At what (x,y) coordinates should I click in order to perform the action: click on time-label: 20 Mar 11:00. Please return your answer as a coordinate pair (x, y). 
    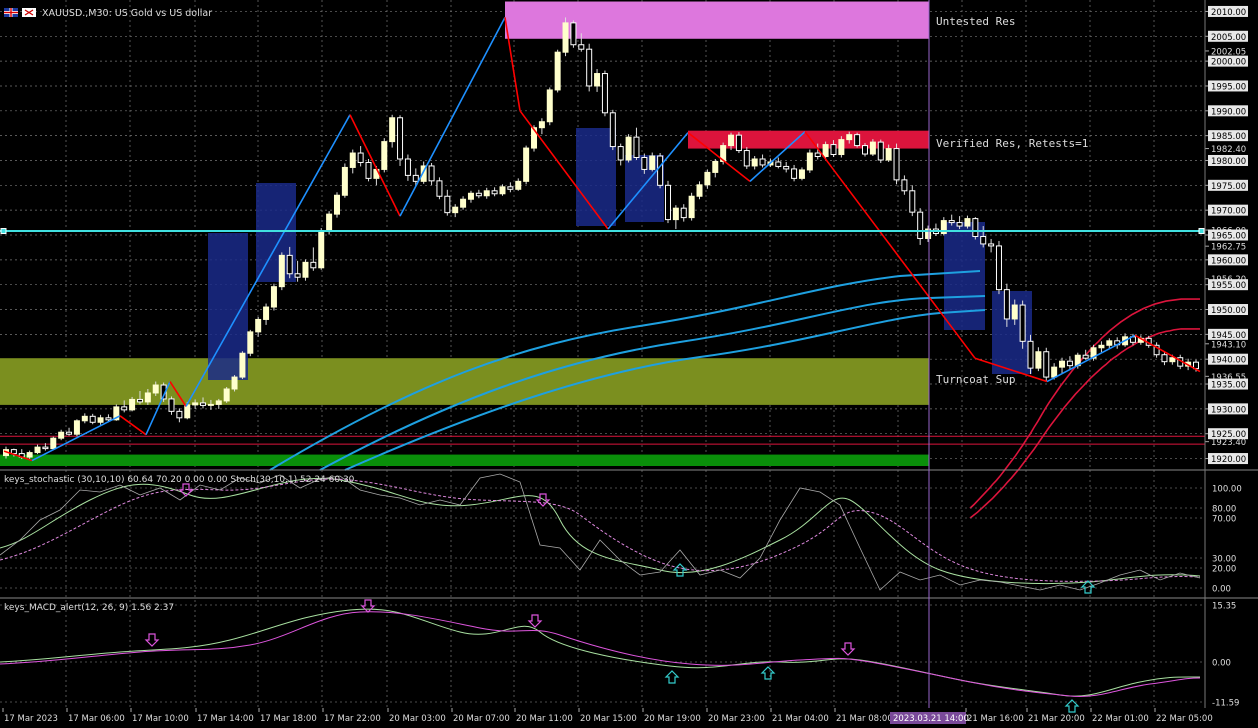
    Looking at the image, I should click on (544, 719).